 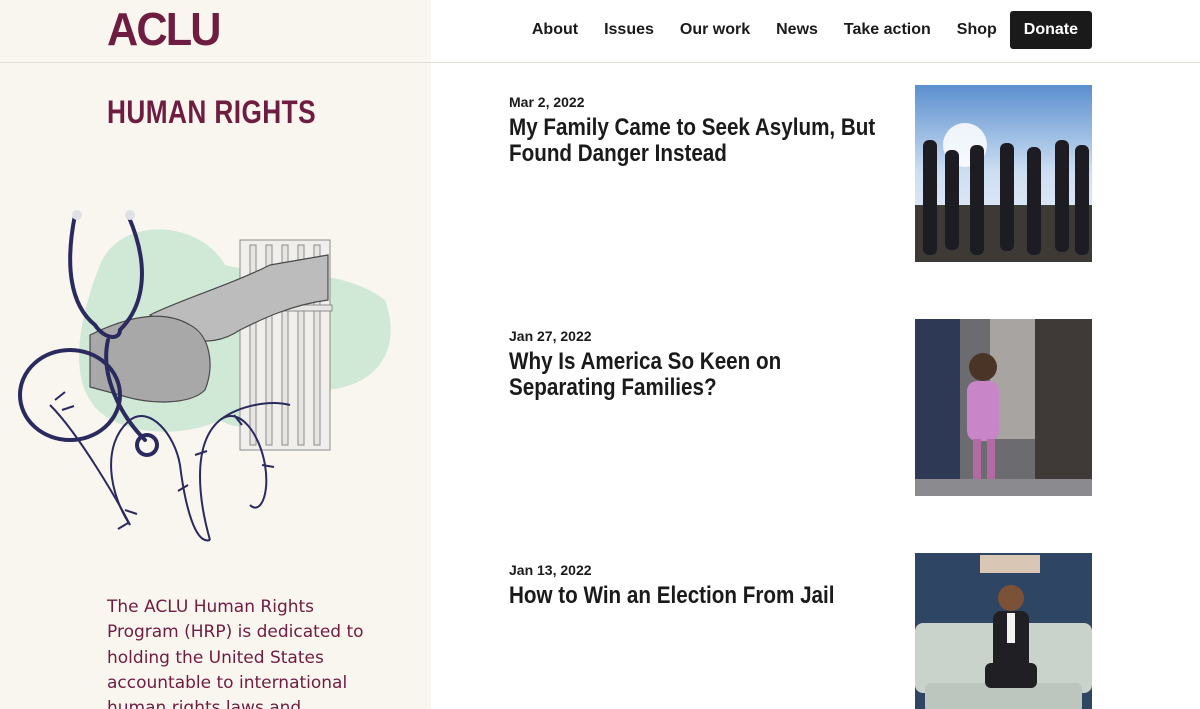 What do you see at coordinates (887, 30) in the screenshot?
I see `nav-take-action: Take action` at bounding box center [887, 30].